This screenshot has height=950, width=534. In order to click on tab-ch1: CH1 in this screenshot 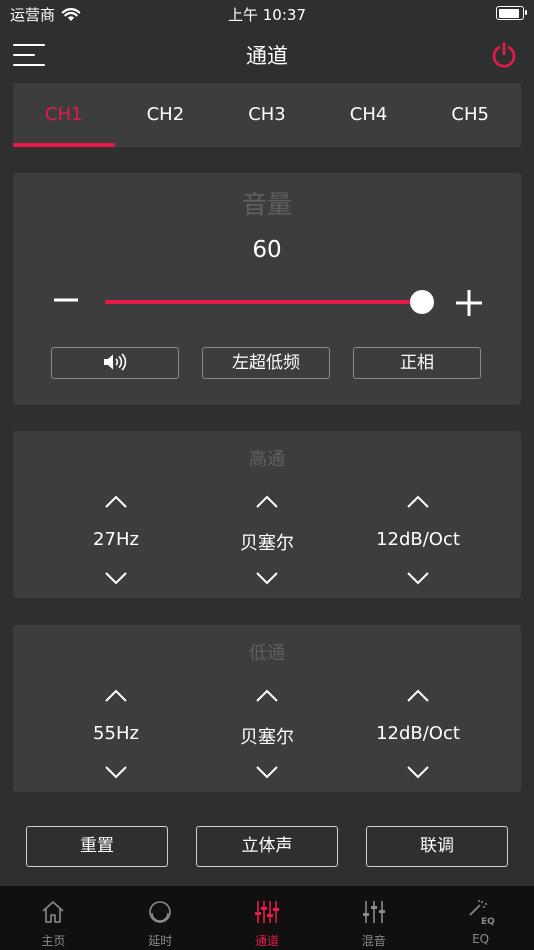, I will do `click(64, 115)`.